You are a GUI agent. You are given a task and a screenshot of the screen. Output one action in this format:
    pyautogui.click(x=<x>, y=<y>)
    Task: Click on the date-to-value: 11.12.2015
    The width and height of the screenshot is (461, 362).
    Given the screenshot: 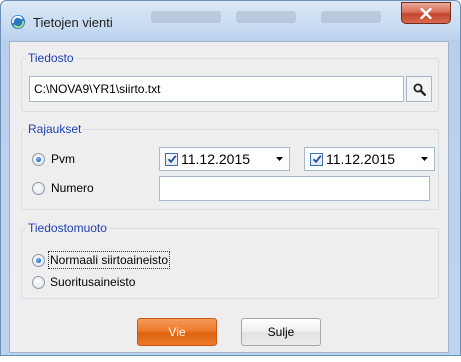 What is the action you would take?
    pyautogui.click(x=361, y=159)
    